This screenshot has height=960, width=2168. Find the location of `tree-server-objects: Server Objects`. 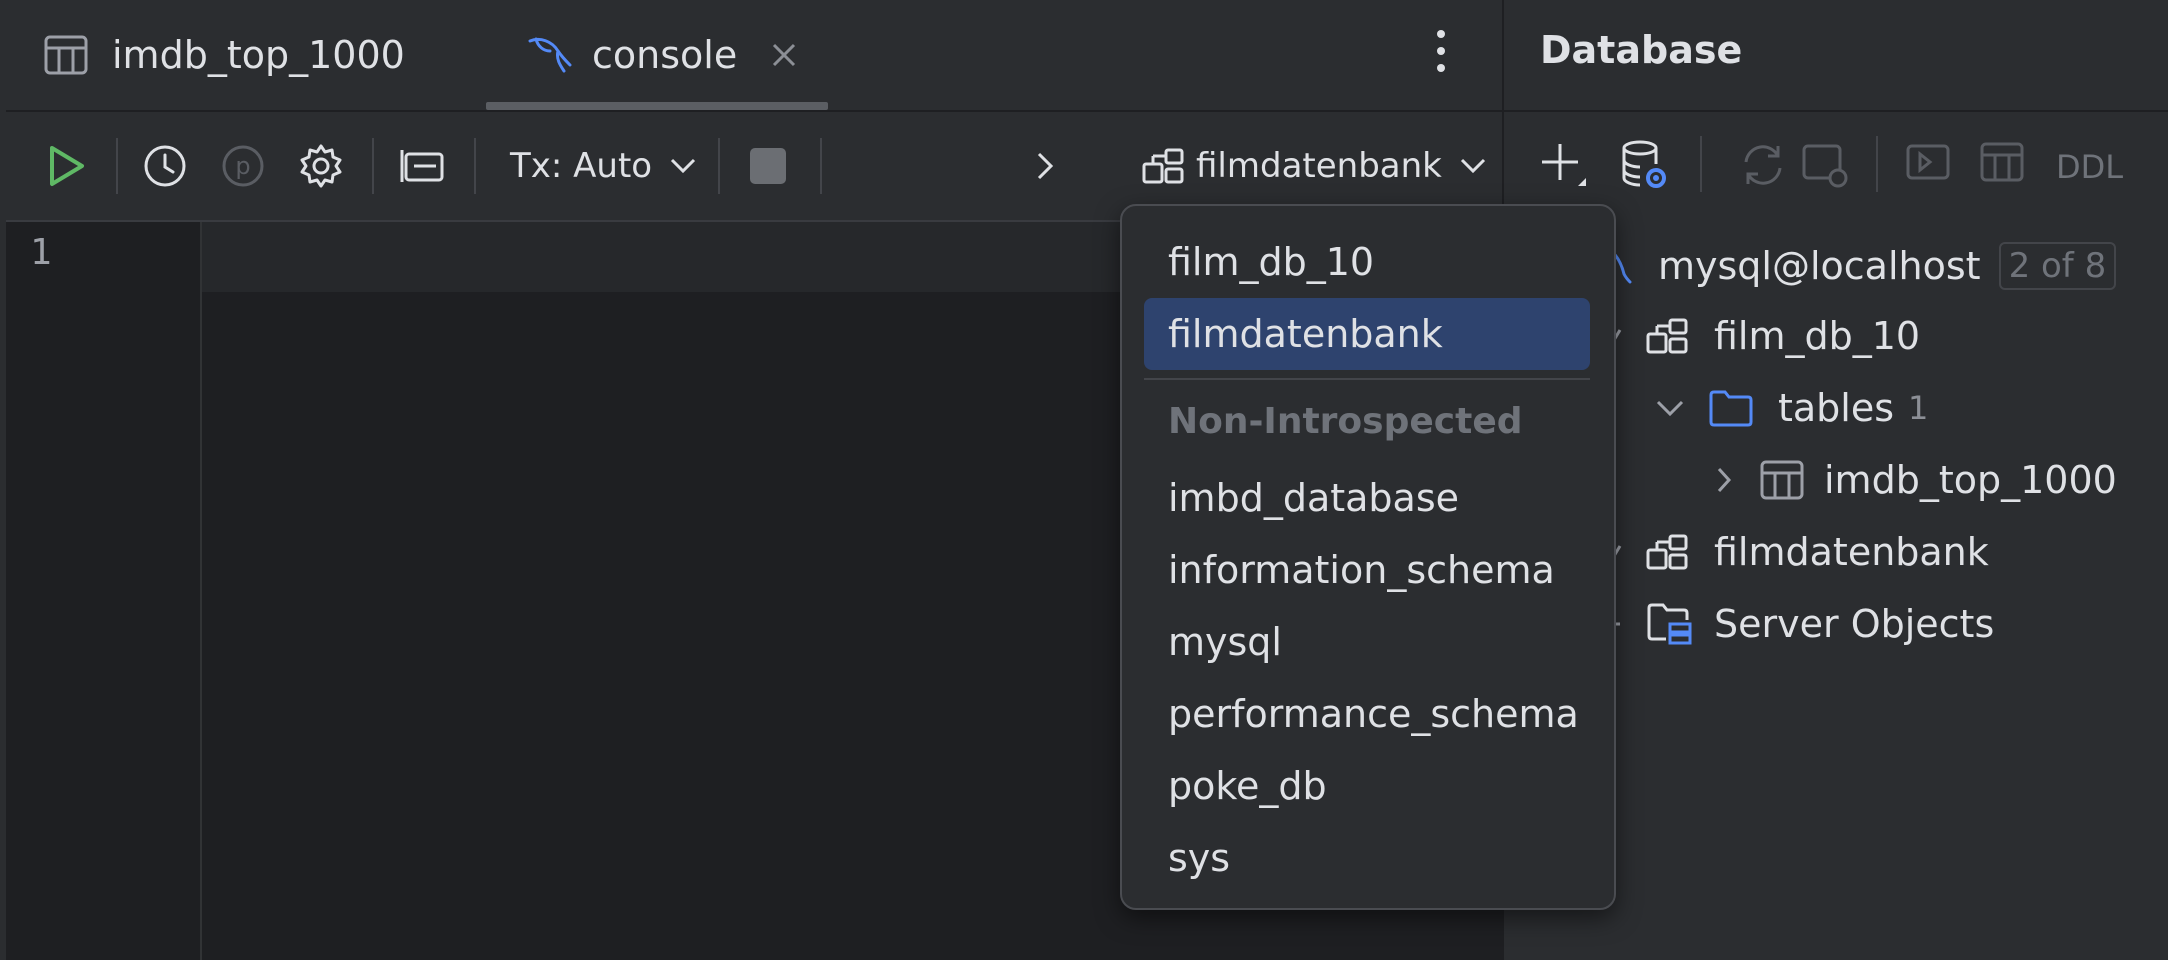

tree-server-objects: Server Objects is located at coordinates (1803, 624).